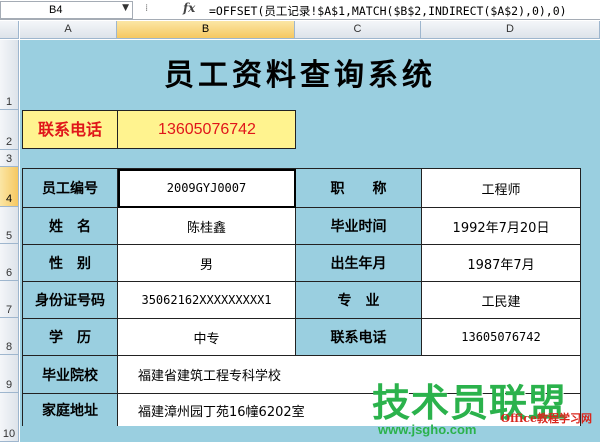  I want to click on title-value-cell: 工程师, so click(501, 188).